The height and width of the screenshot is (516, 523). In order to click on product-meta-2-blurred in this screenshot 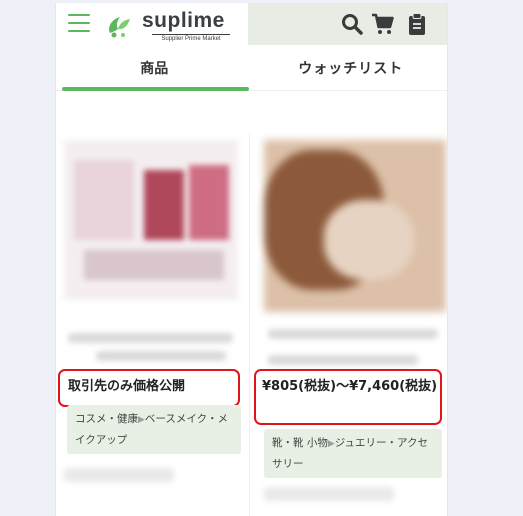, I will do `click(329, 494)`.